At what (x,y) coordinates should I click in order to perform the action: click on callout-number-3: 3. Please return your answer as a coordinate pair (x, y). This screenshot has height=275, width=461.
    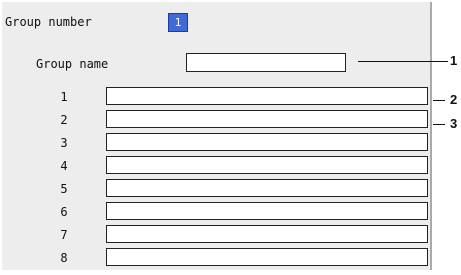
    Looking at the image, I should click on (454, 123).